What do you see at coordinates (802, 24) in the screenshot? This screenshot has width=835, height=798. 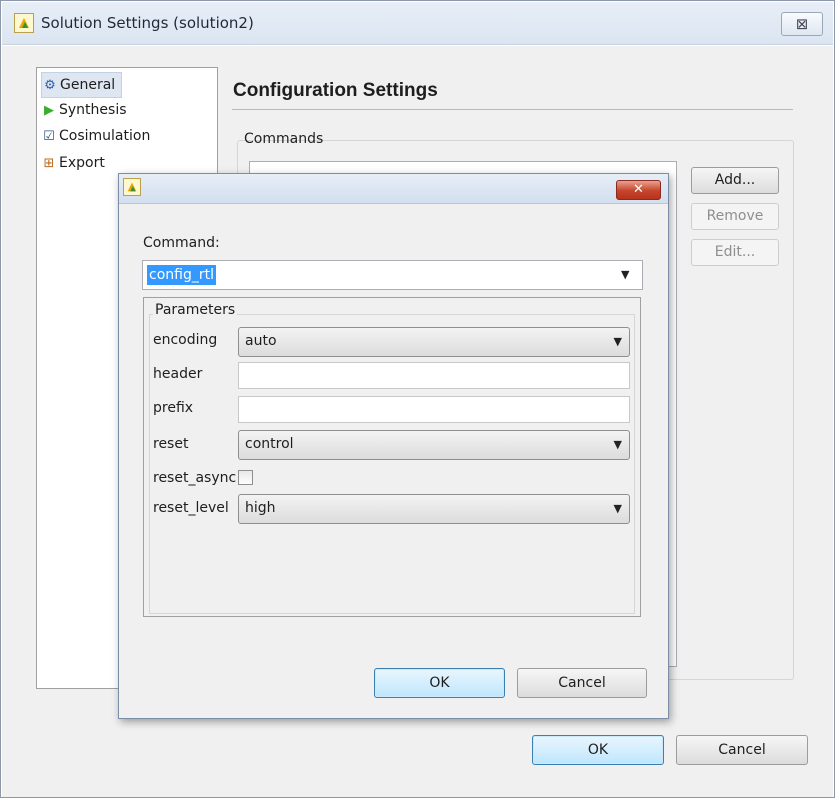 I see `close-icon: ⊠` at bounding box center [802, 24].